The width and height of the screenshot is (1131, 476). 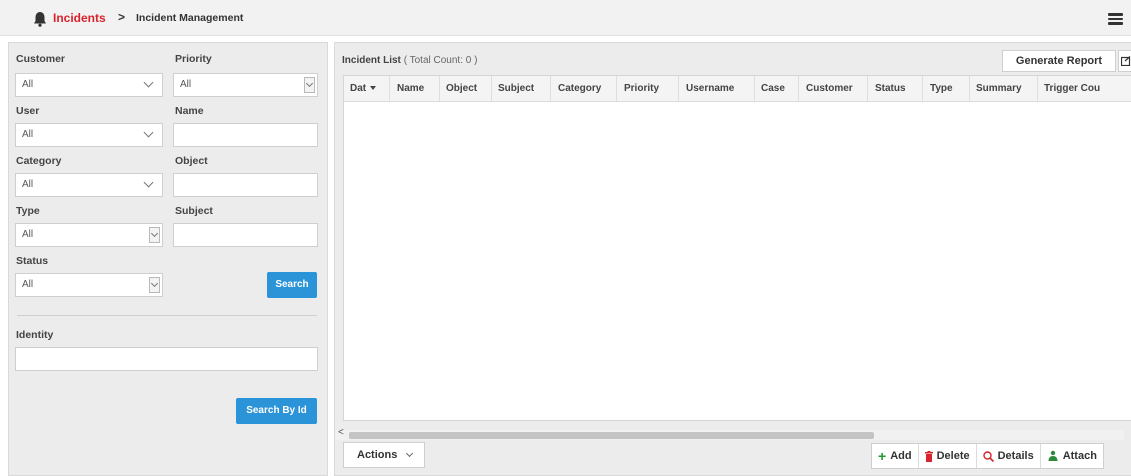 I want to click on column-header-date: Dat, so click(x=363, y=88).